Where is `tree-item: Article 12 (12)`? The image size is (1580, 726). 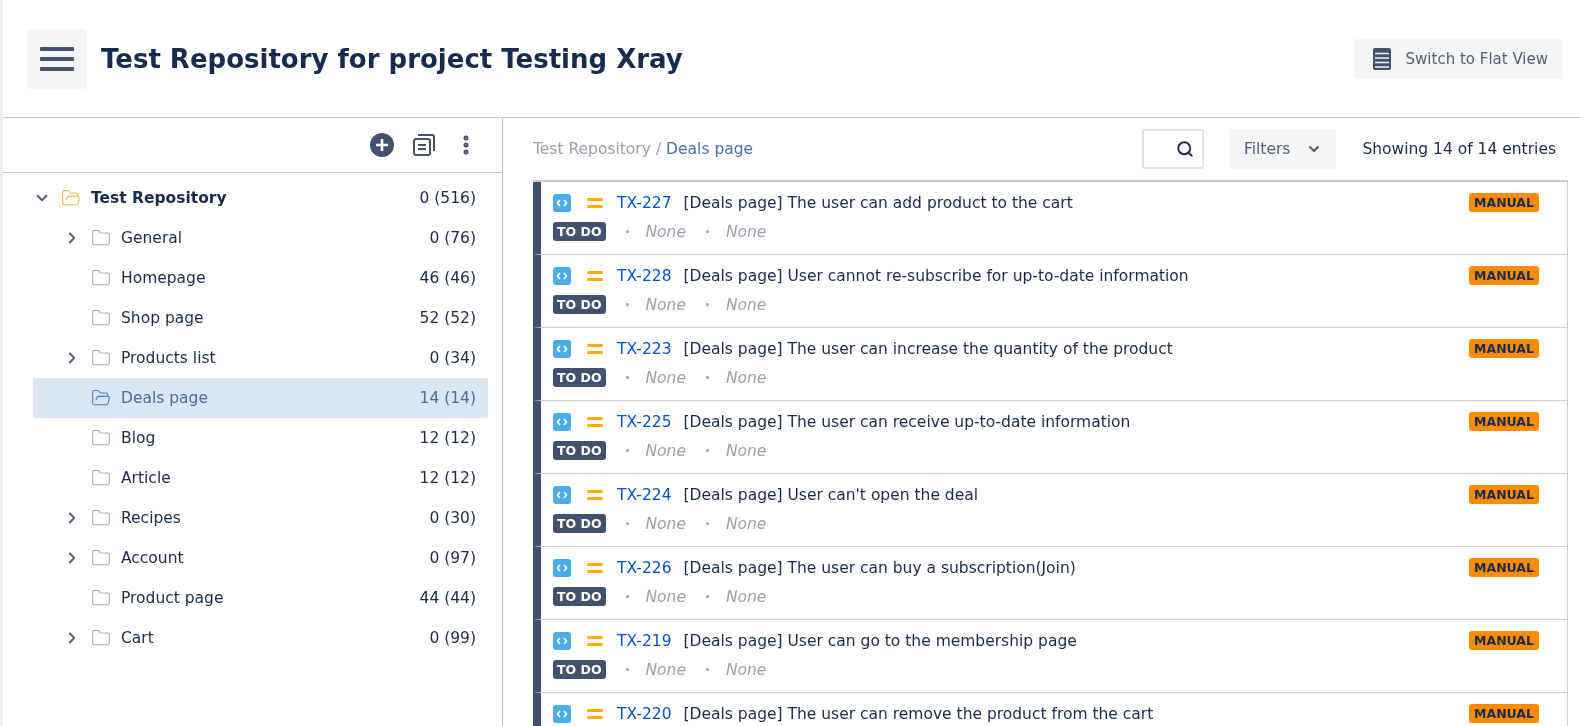
tree-item: Article 12 (12) is located at coordinates (260, 478).